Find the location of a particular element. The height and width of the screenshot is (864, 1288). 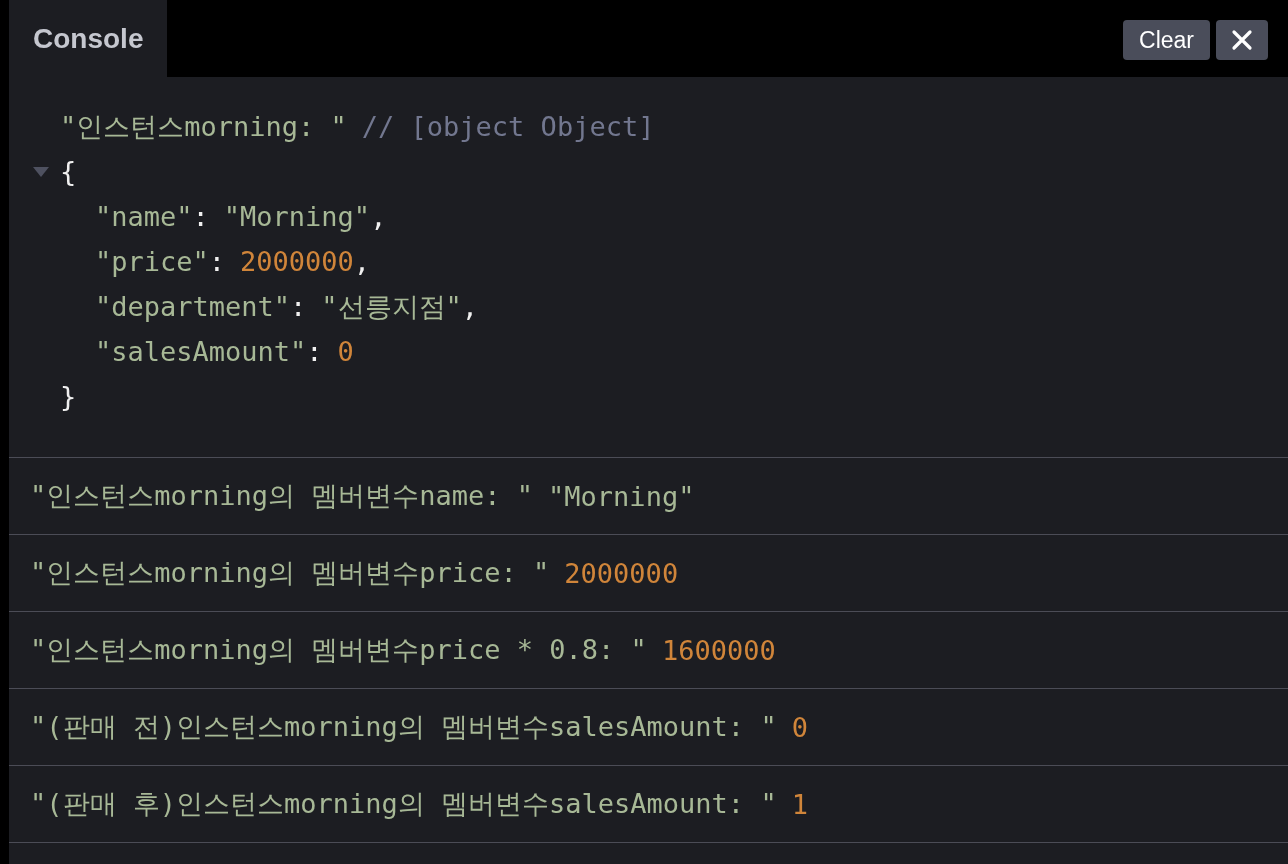

log-label: "인스턴스morning: " is located at coordinates (203, 126).